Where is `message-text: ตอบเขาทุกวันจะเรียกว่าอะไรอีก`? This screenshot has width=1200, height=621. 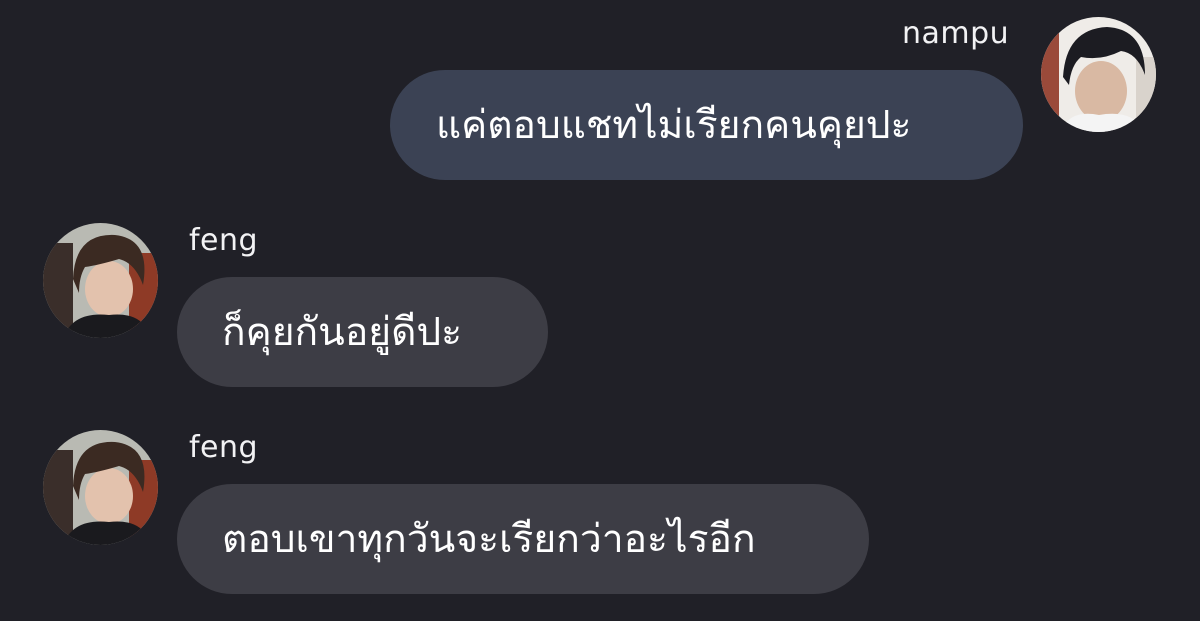
message-text: ตอบเขาทุกวันจะเรียกว่าอะไรอีก is located at coordinates (489, 539).